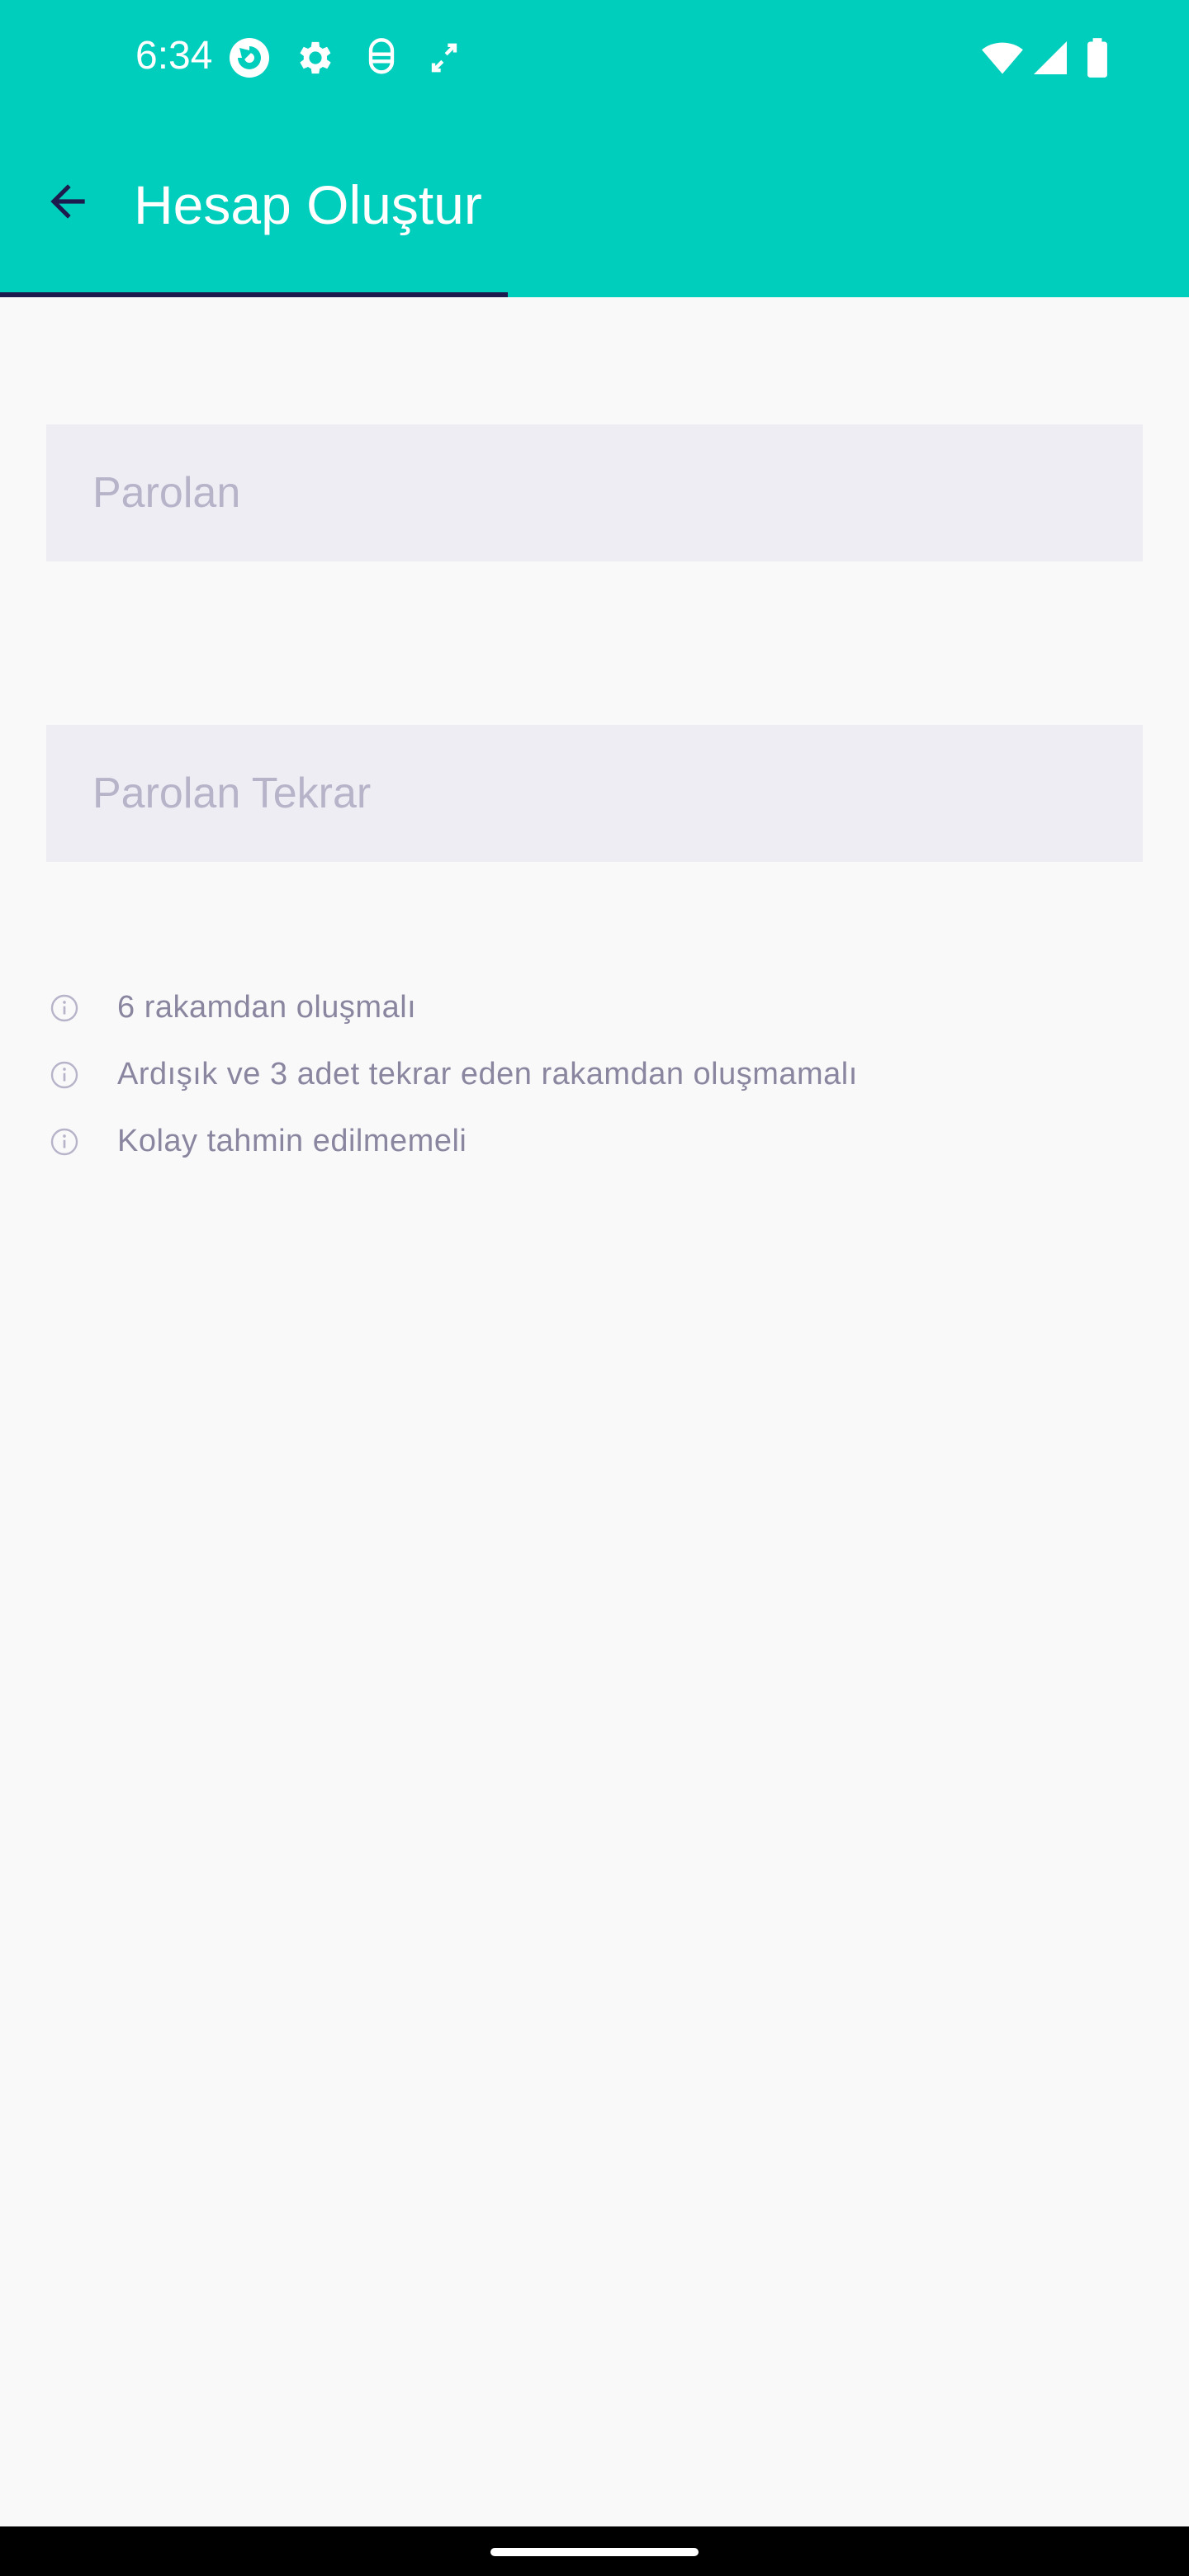 This screenshot has width=1189, height=2576. What do you see at coordinates (444, 57) in the screenshot?
I see `screen-rotate-icon` at bounding box center [444, 57].